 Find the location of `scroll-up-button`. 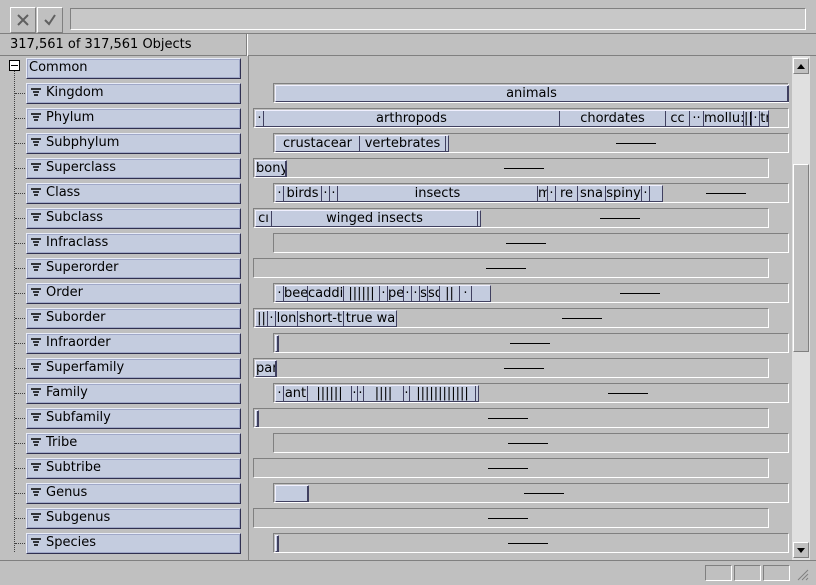

scroll-up-button is located at coordinates (801, 66).